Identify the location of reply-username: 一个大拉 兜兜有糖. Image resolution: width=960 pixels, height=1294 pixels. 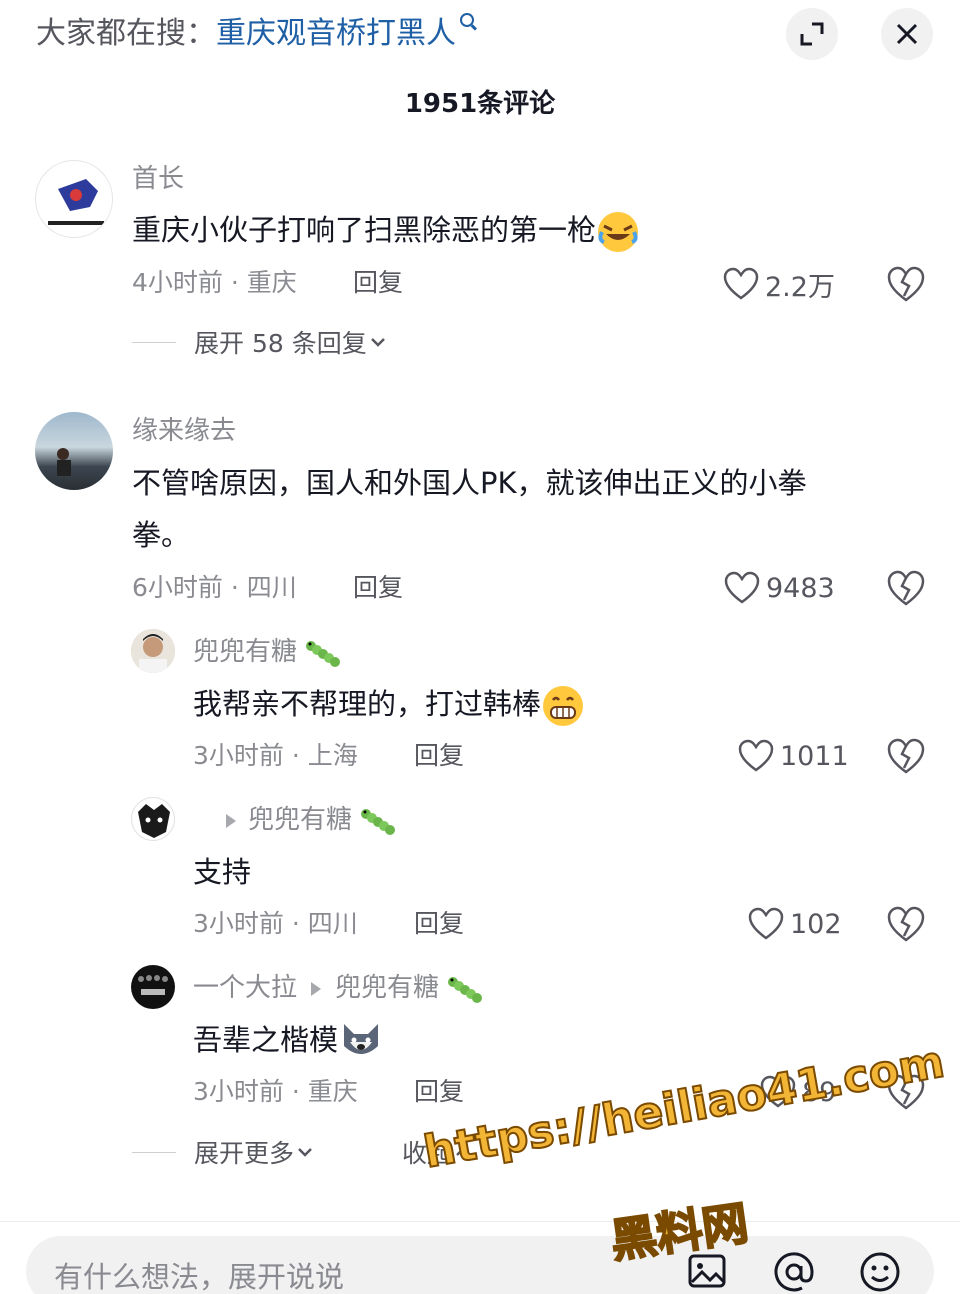
(338, 988).